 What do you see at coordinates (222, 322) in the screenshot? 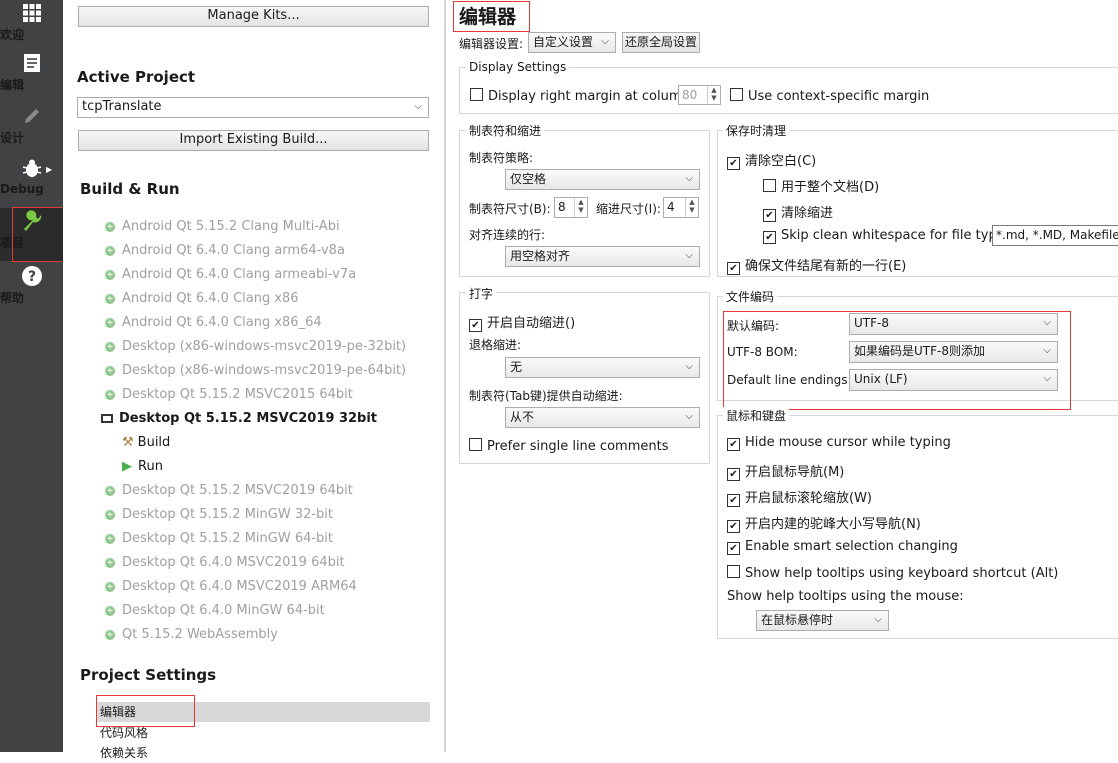
I see `kit-label: Android Qt 6.4.0 Clang x86_64` at bounding box center [222, 322].